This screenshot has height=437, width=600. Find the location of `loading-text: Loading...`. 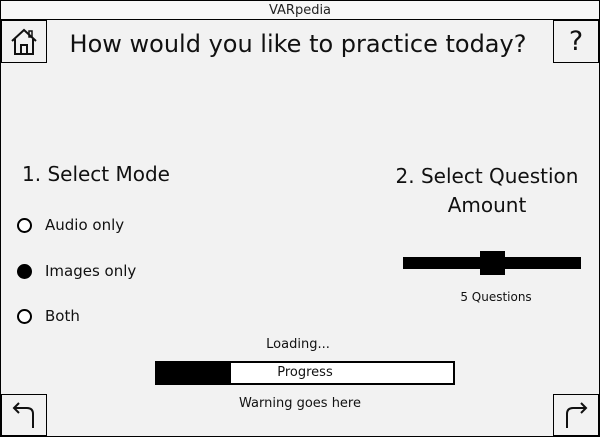

loading-text: Loading... is located at coordinates (298, 344).